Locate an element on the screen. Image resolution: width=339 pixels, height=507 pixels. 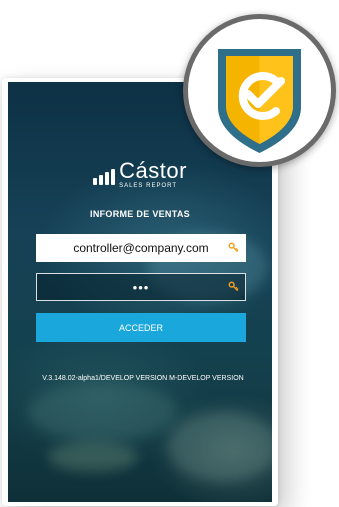
brand-name: Cástor is located at coordinates (153, 170).